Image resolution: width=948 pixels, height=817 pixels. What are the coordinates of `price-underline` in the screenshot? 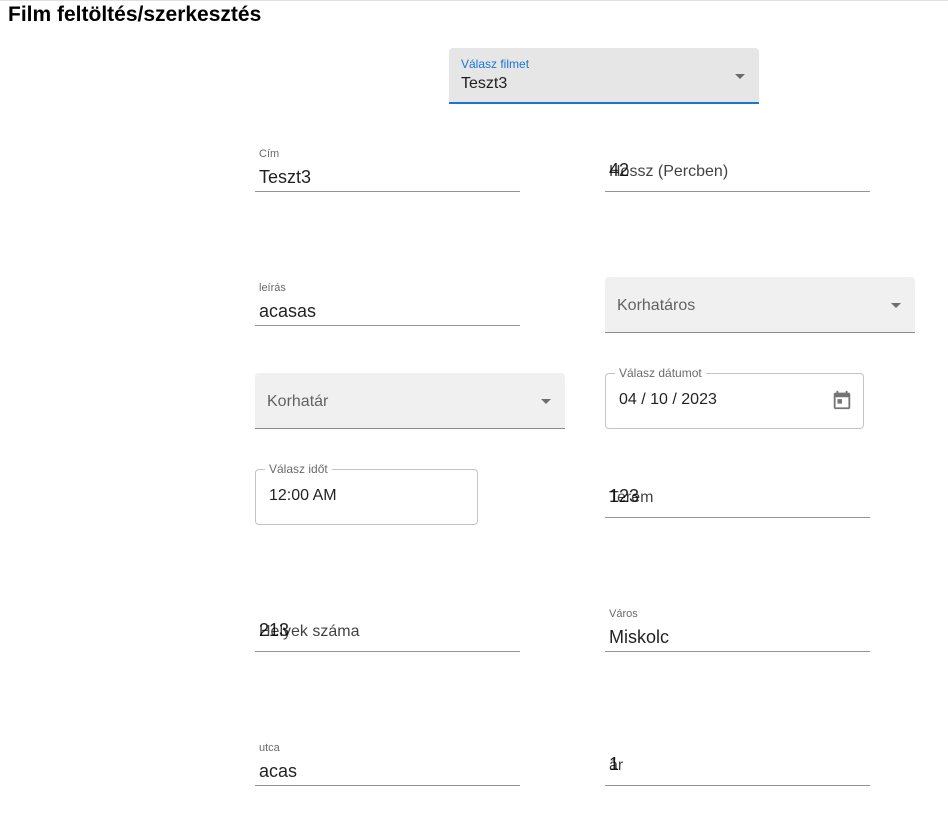 It's located at (737, 785).